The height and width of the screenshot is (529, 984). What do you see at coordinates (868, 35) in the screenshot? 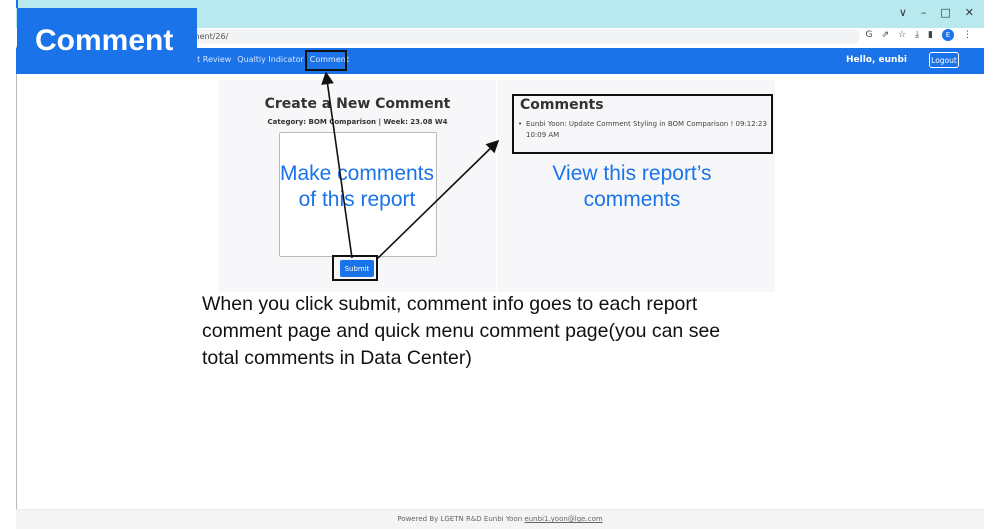
I see `google-icon: G` at bounding box center [868, 35].